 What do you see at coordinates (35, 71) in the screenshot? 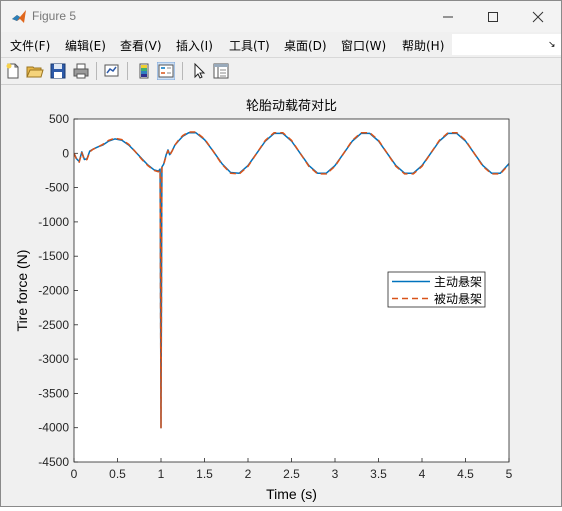
I see `open-file-icon` at bounding box center [35, 71].